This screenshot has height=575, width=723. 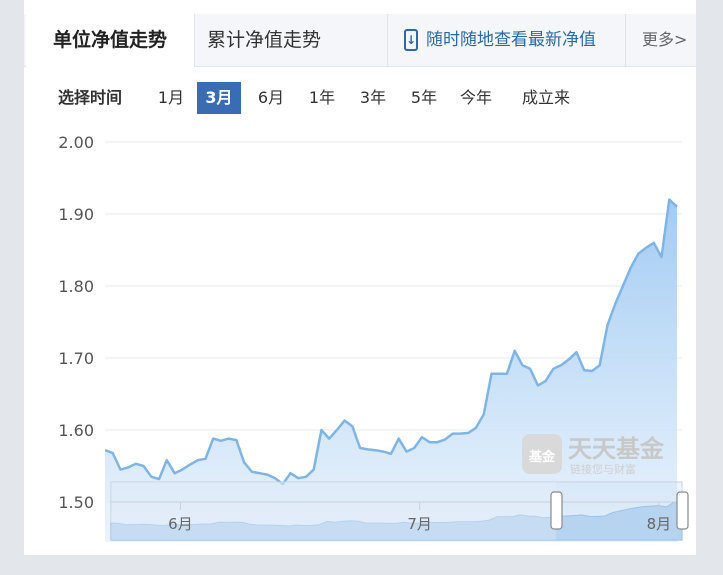 I want to click on x-tick-label: 7月, so click(x=419, y=524).